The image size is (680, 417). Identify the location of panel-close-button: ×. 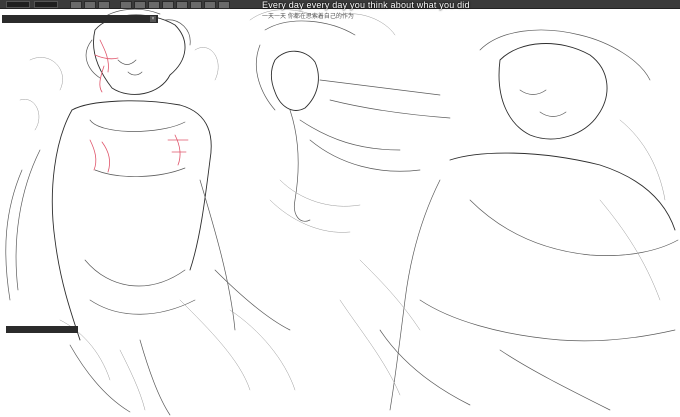
(153, 19).